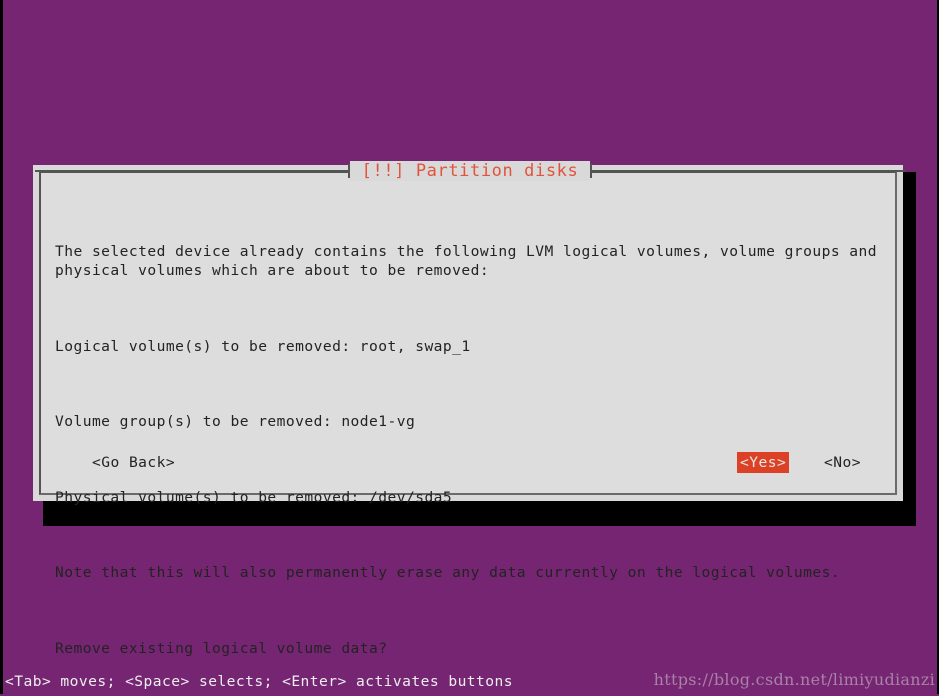 This screenshot has height=696, width=939. I want to click on title-rule-left, so click(192, 171).